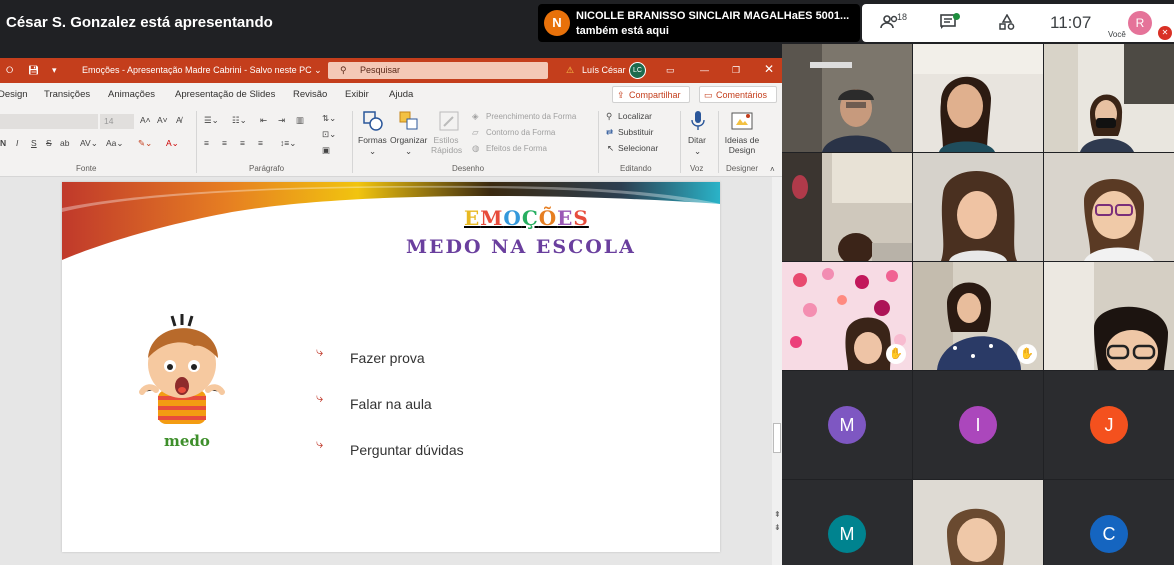 This screenshot has height=565, width=1174. I want to click on group-label-paragraph: Parágrafo, so click(267, 168).